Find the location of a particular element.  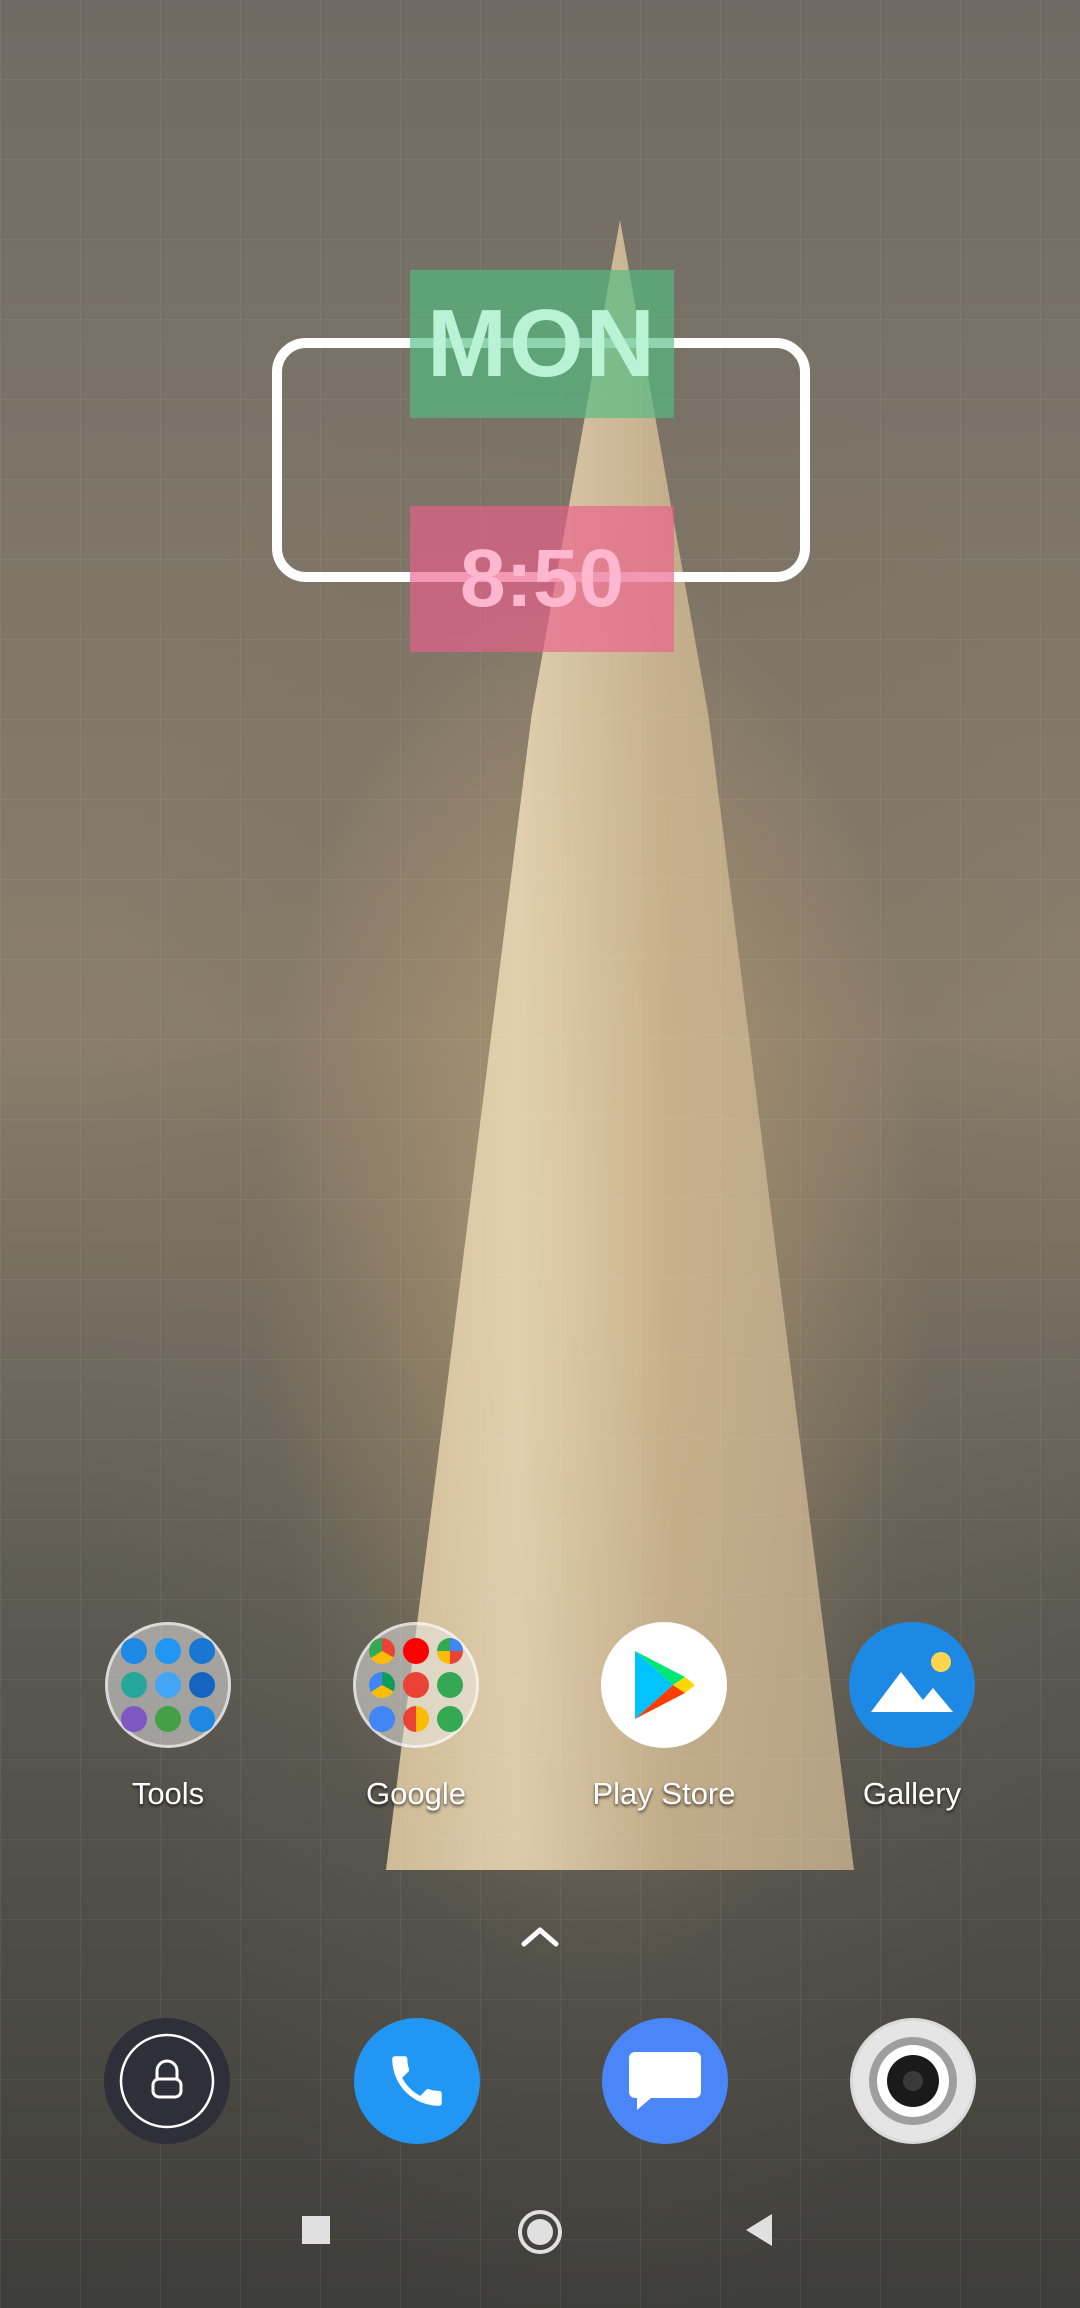

navigation-bar is located at coordinates (540, 2259).